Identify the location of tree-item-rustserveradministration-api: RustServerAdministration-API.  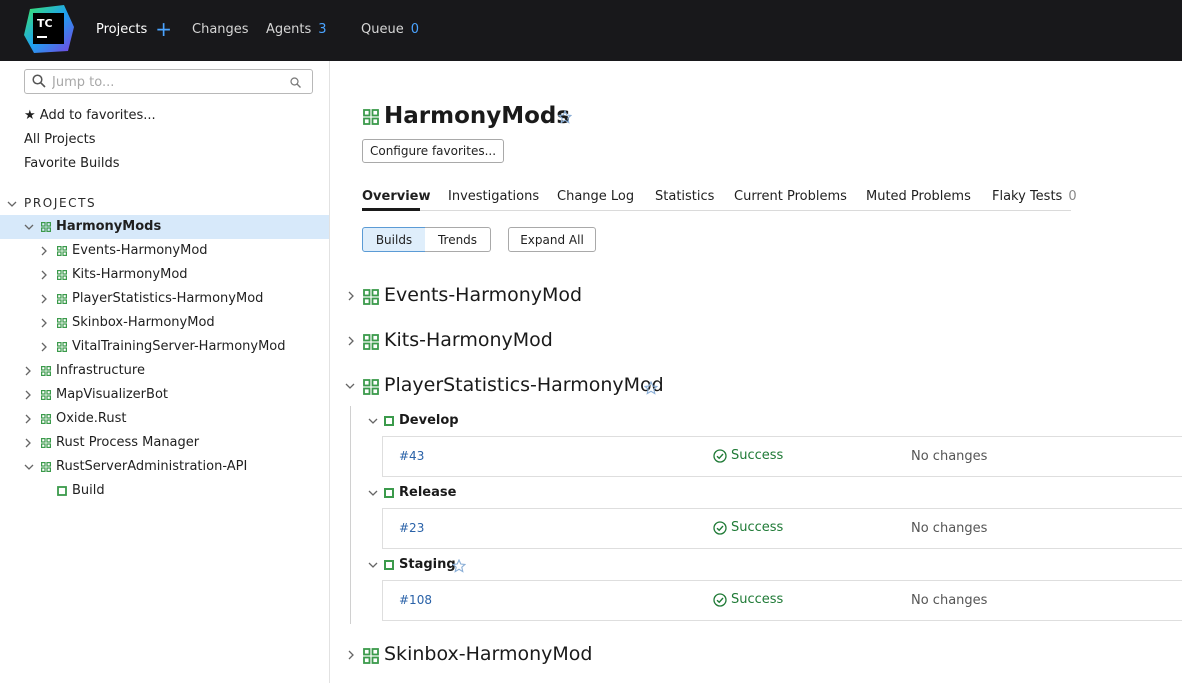
(164, 467).